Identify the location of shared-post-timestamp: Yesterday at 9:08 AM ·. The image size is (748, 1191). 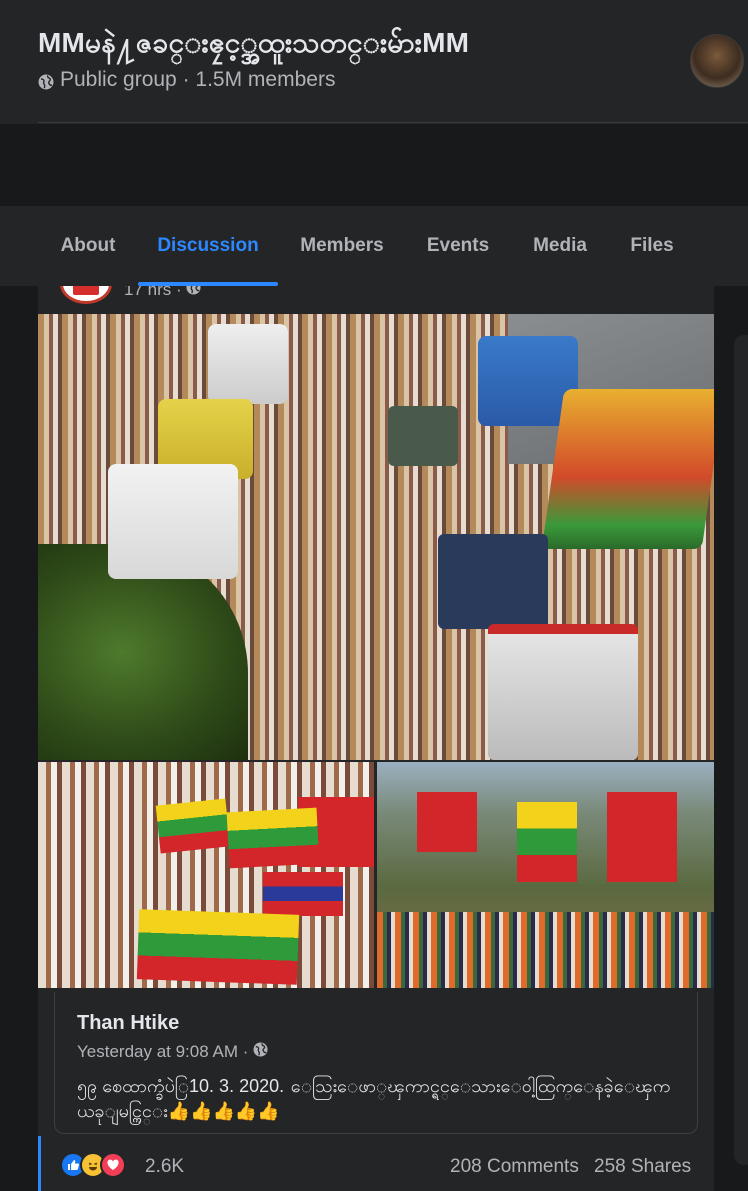
(172, 1052).